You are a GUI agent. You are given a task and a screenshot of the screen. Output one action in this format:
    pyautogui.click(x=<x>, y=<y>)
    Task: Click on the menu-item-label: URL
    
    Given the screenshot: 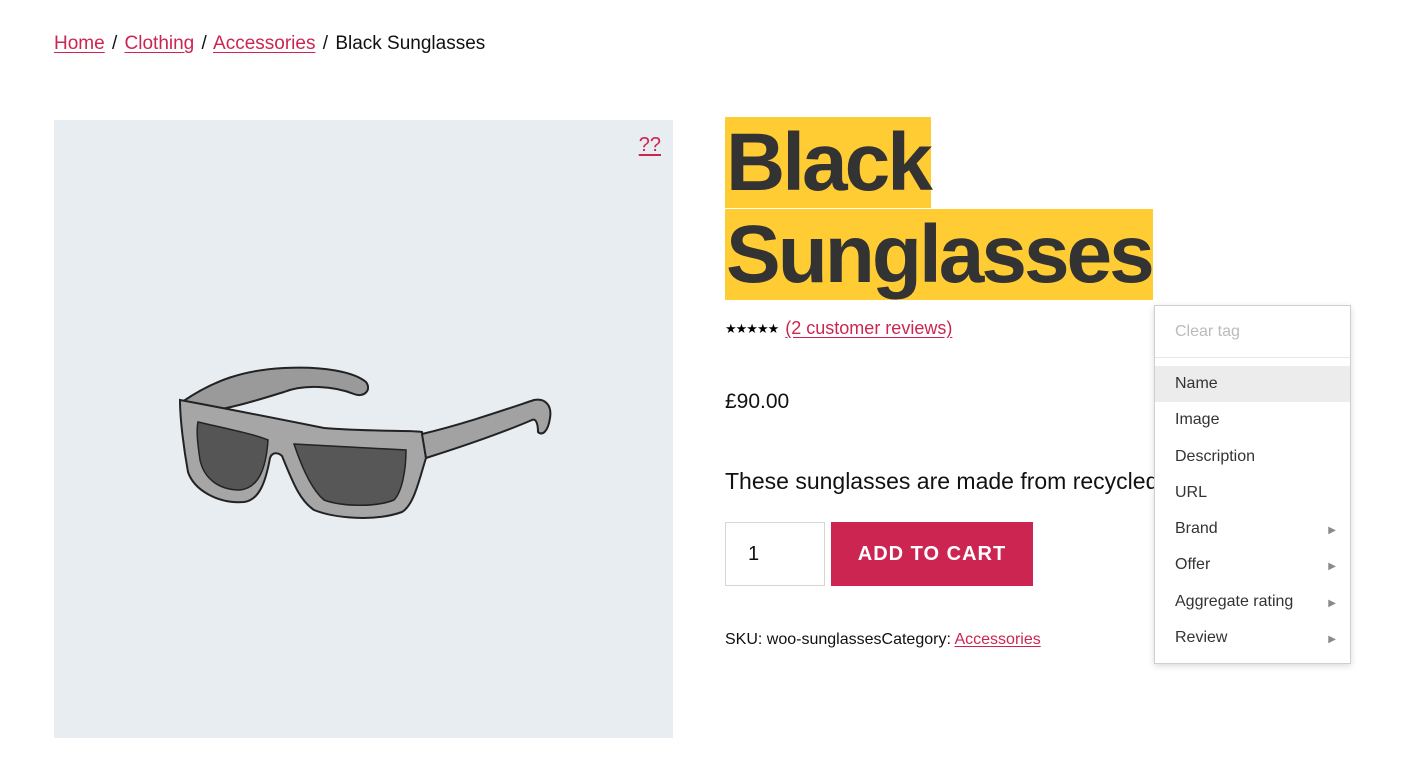 What is the action you would take?
    pyautogui.click(x=1191, y=492)
    